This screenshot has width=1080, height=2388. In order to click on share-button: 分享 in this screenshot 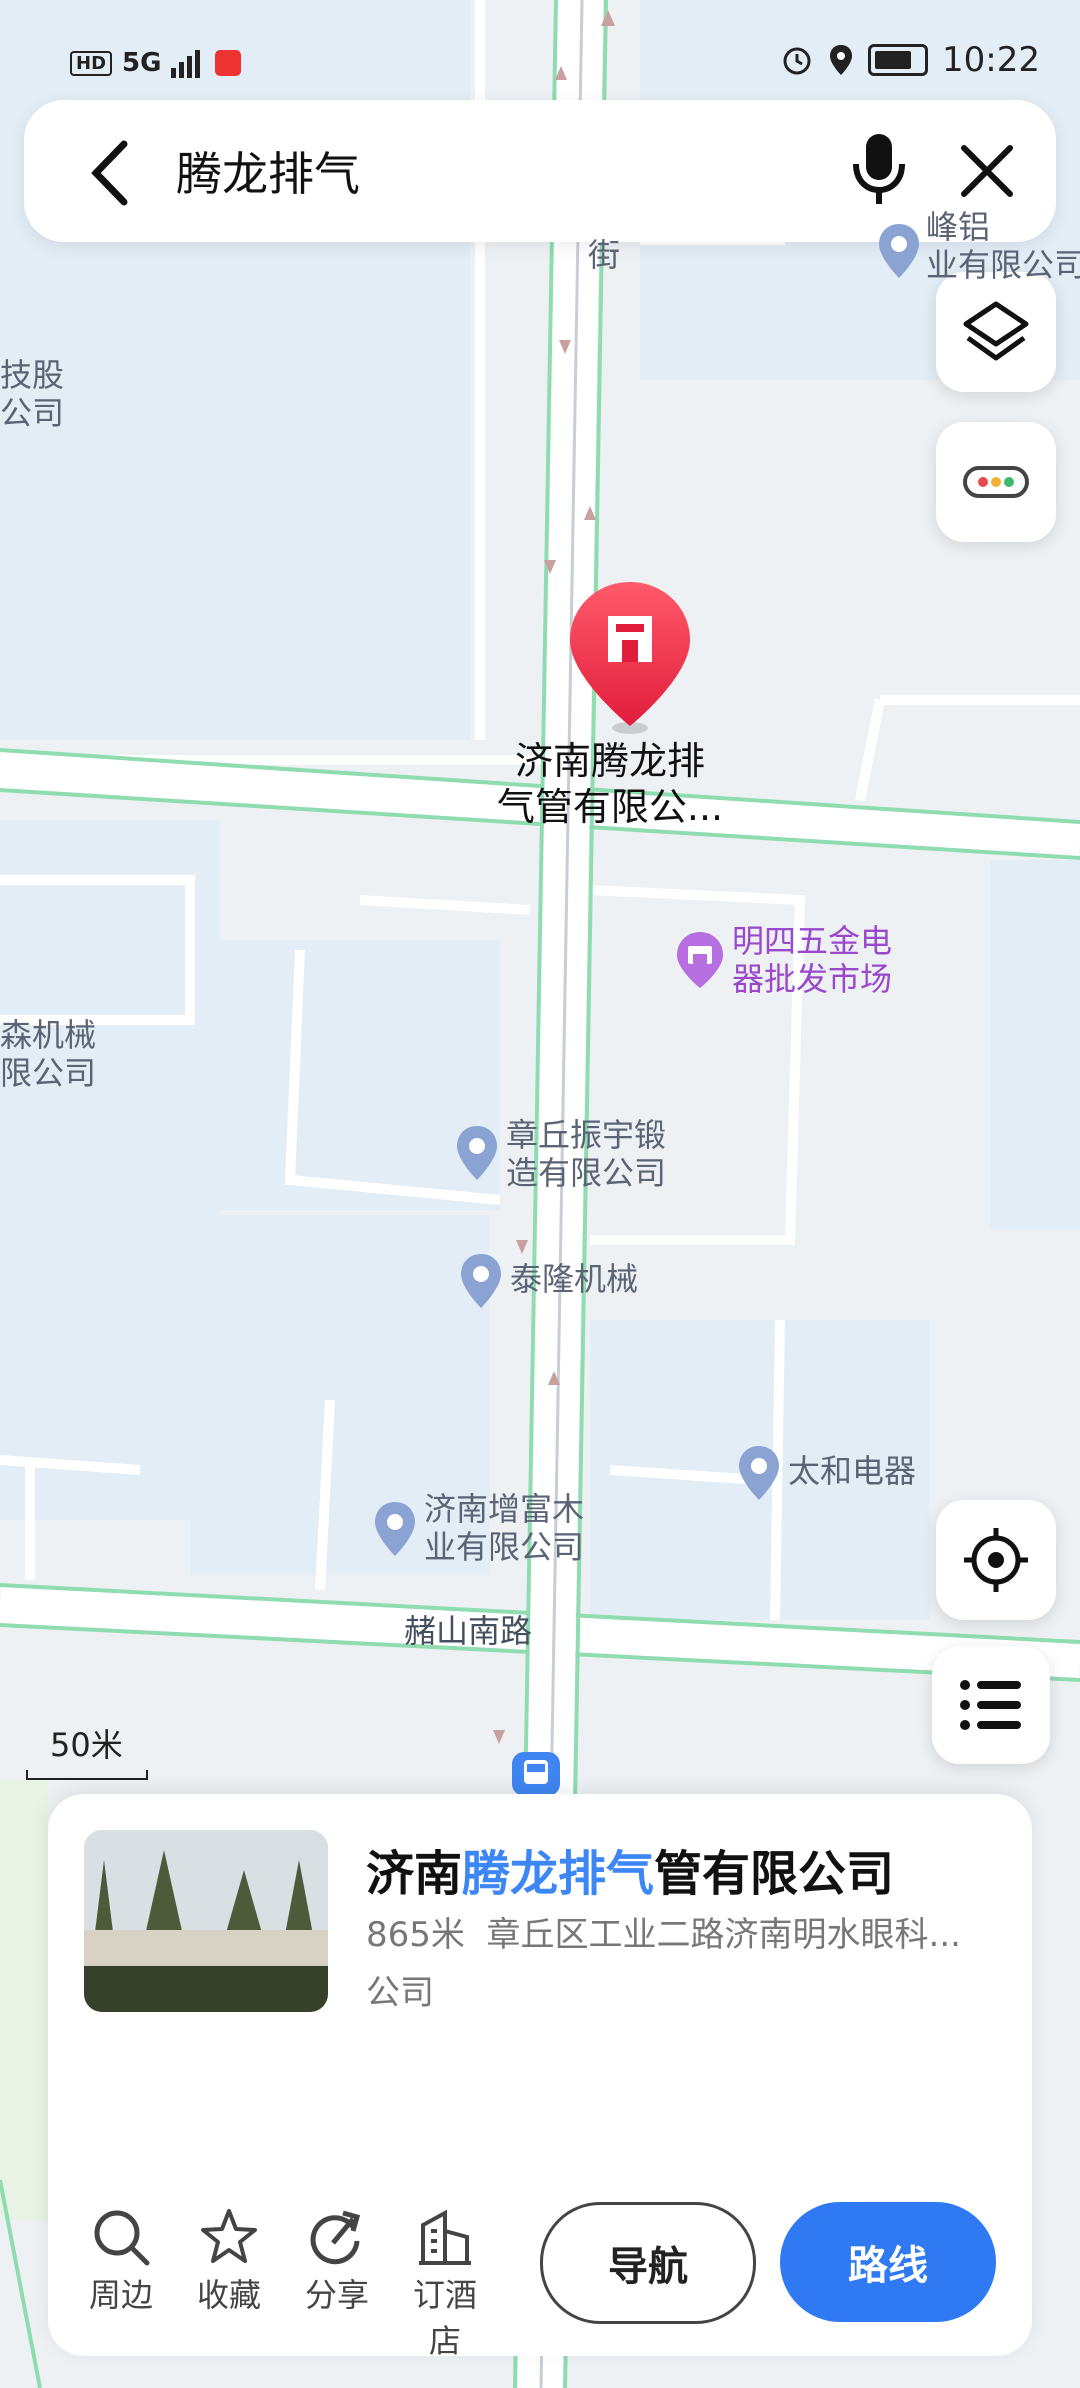, I will do `click(337, 2283)`.